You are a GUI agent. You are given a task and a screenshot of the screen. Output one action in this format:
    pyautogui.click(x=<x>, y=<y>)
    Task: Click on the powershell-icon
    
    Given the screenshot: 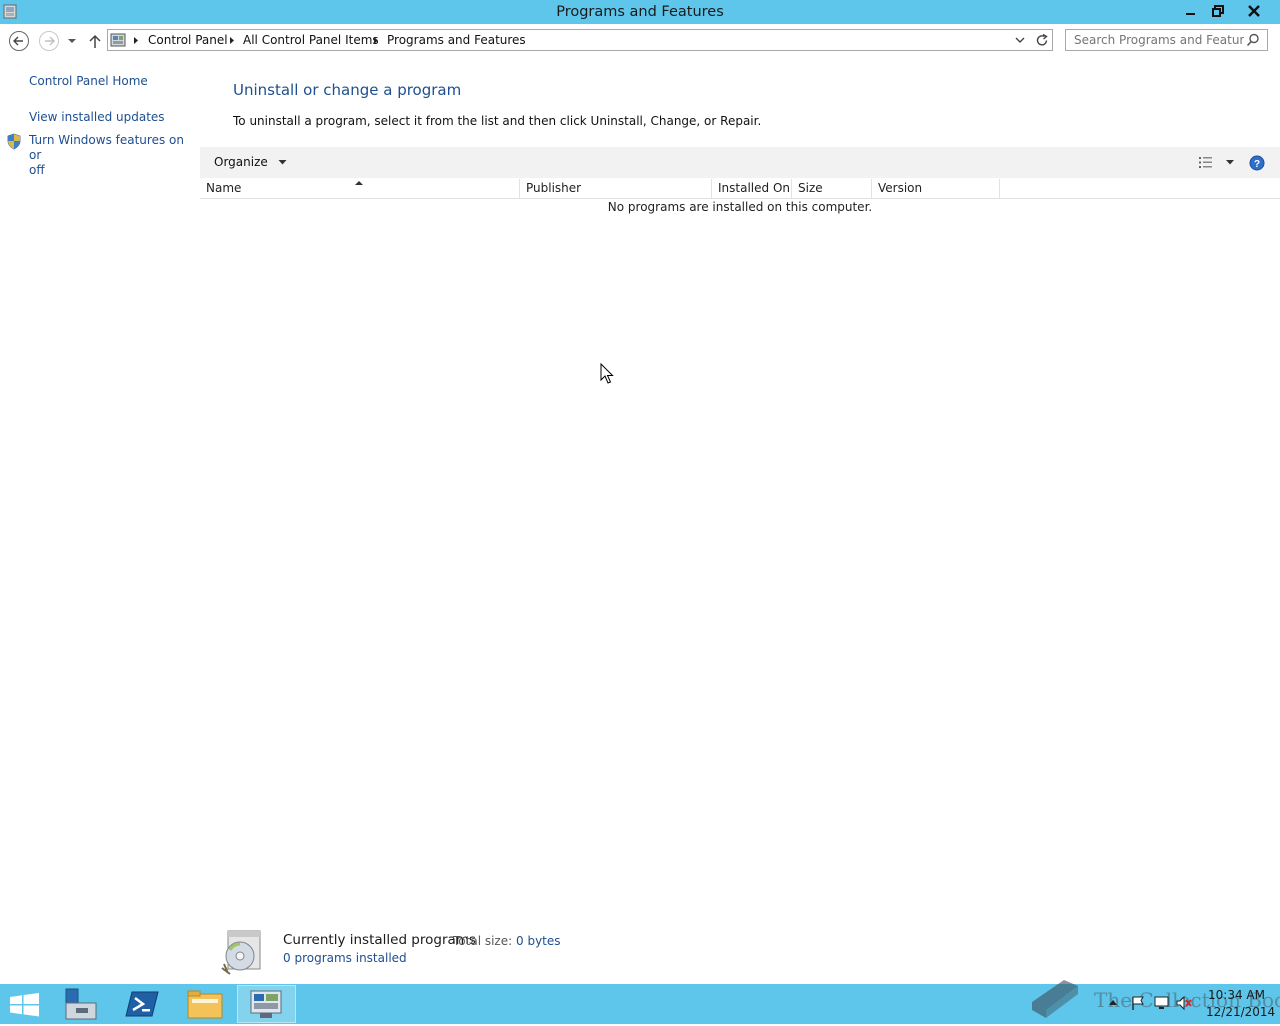 What is the action you would take?
    pyautogui.click(x=142, y=1004)
    